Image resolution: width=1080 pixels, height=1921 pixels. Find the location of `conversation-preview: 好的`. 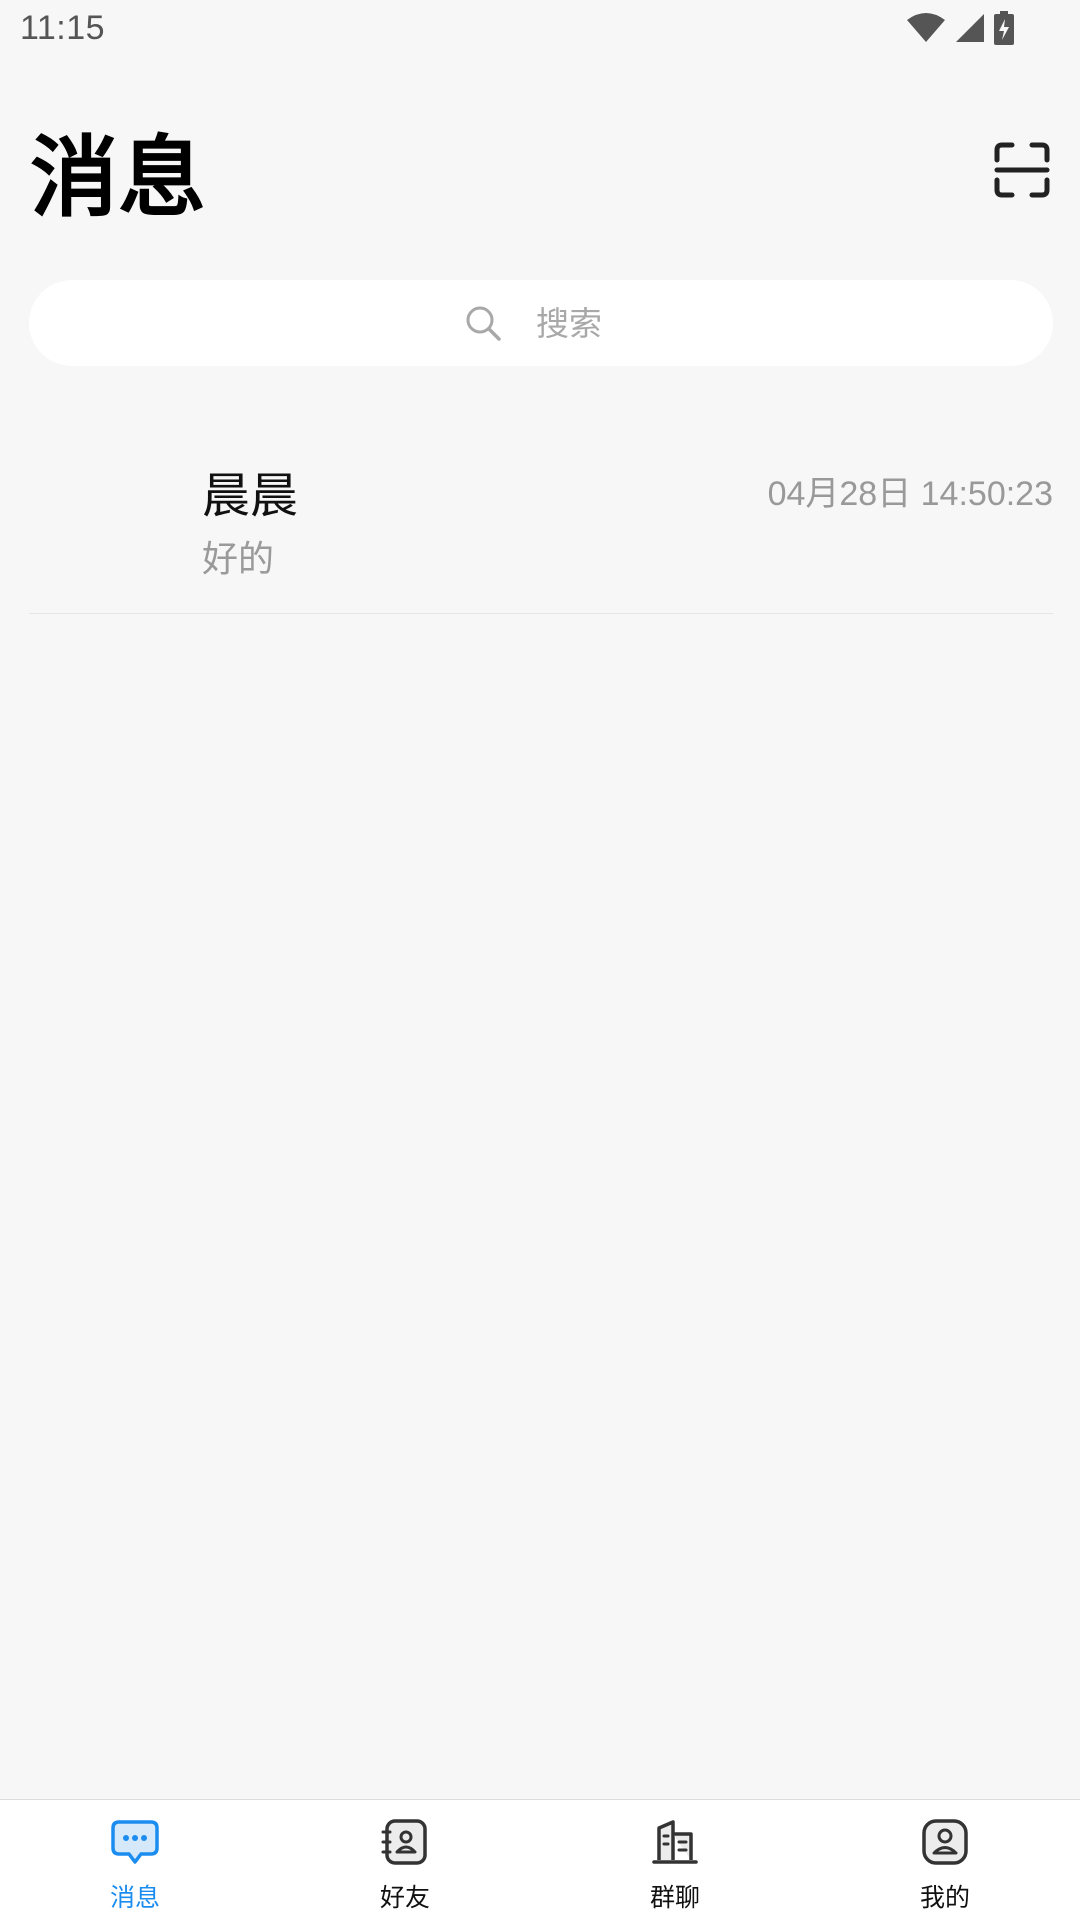

conversation-preview: 好的 is located at coordinates (238, 559).